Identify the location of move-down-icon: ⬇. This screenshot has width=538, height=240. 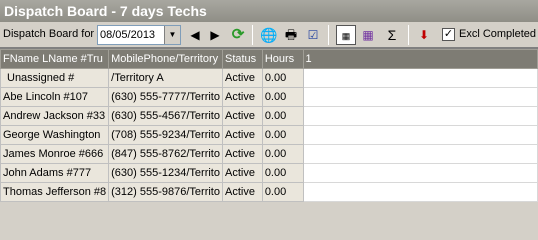
(424, 35).